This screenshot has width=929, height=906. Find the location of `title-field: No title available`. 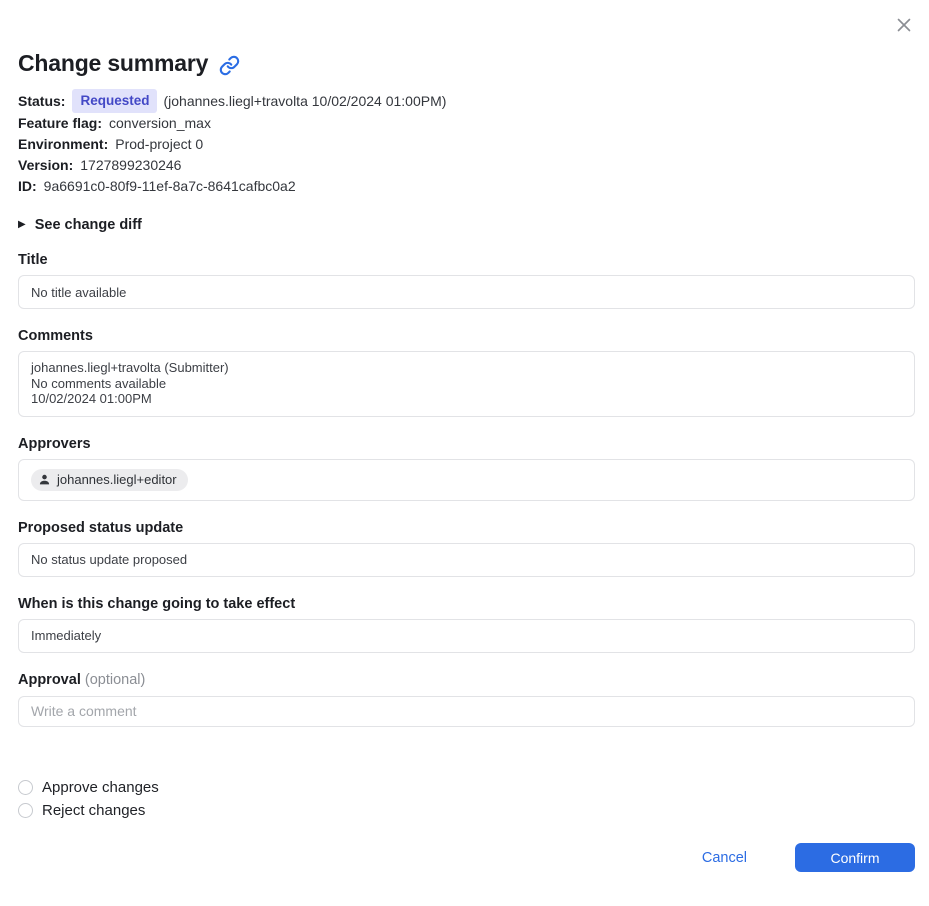

title-field: No title available is located at coordinates (466, 292).